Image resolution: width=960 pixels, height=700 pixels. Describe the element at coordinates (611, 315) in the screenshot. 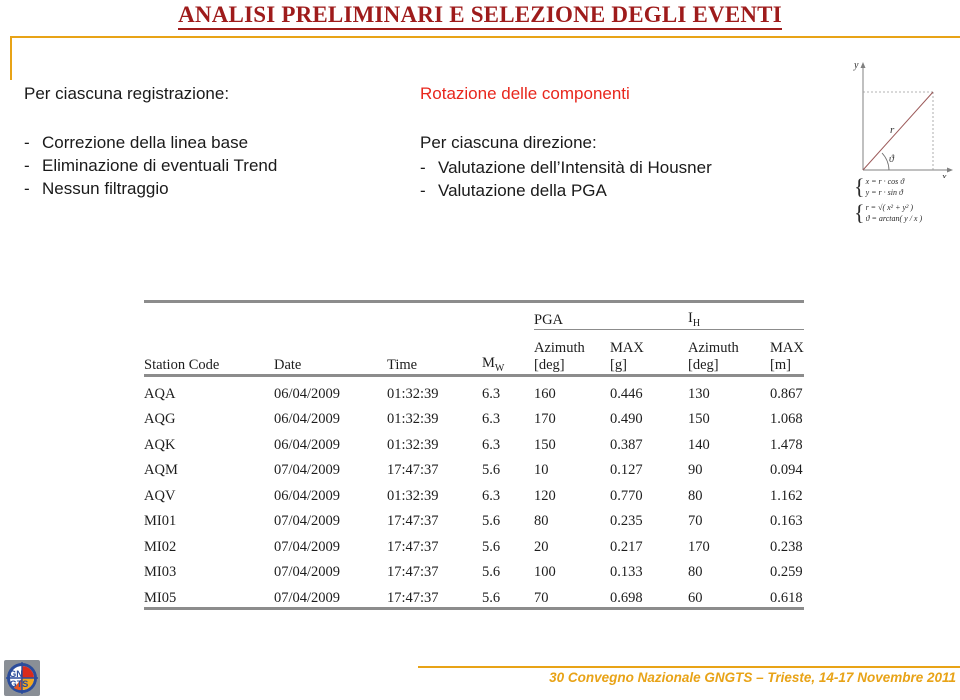

I see `group-header-pga: PGA` at that location.